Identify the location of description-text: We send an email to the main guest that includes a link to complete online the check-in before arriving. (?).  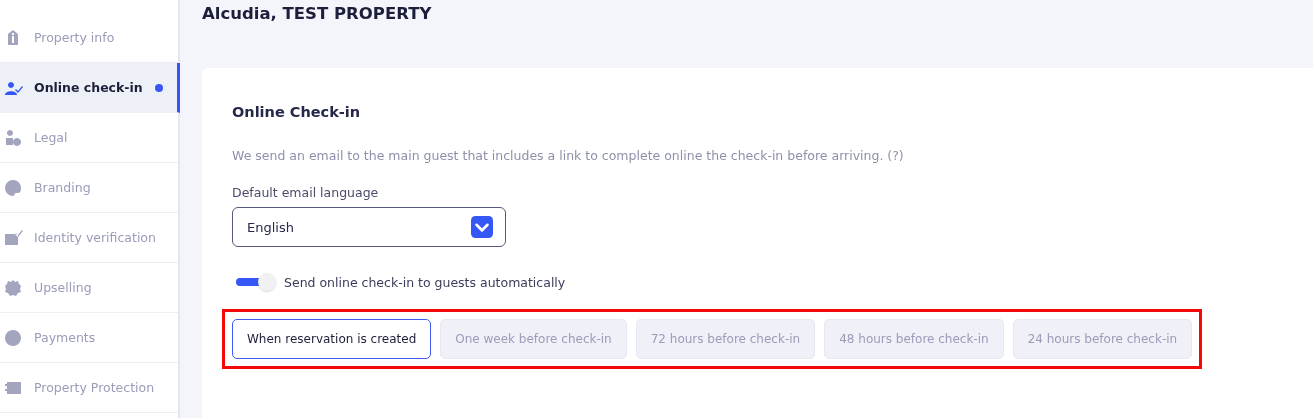
(568, 155).